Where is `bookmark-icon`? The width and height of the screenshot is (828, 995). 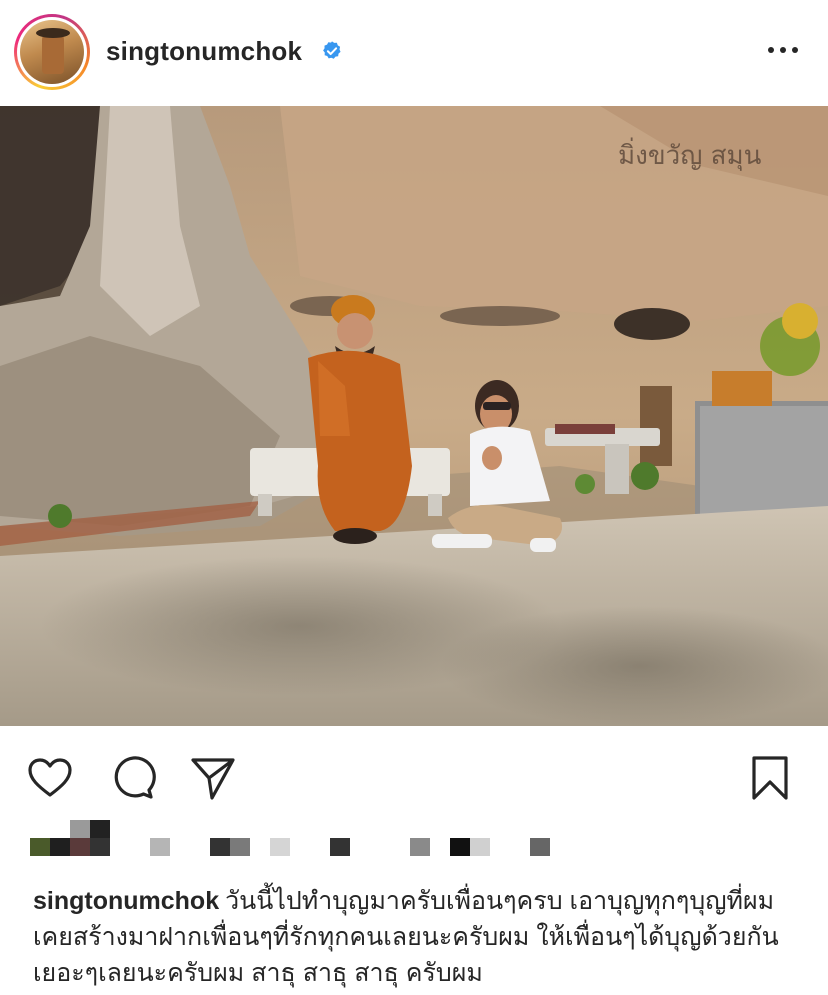 bookmark-icon is located at coordinates (770, 778).